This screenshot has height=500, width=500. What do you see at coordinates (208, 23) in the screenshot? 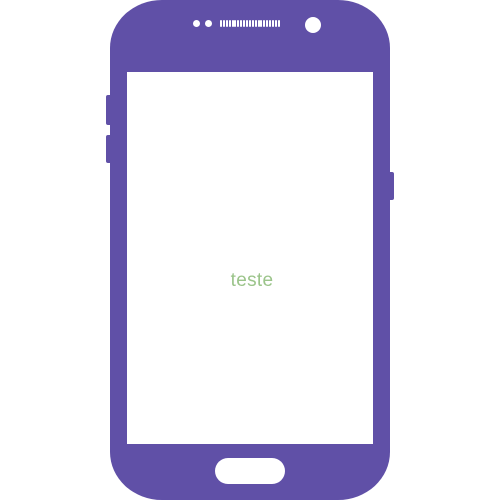
I see `light-sensor-icon` at bounding box center [208, 23].